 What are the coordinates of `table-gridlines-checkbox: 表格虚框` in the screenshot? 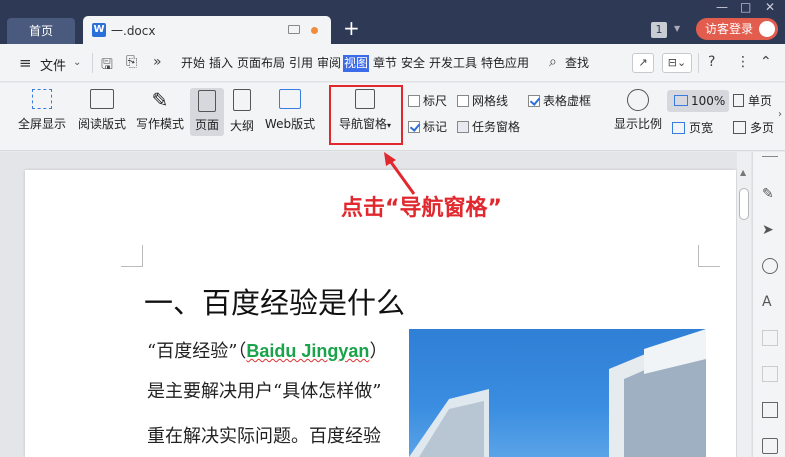 It's located at (559, 101).